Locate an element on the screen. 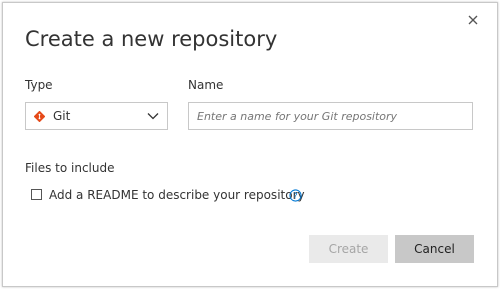  git-icon is located at coordinates (39, 116).